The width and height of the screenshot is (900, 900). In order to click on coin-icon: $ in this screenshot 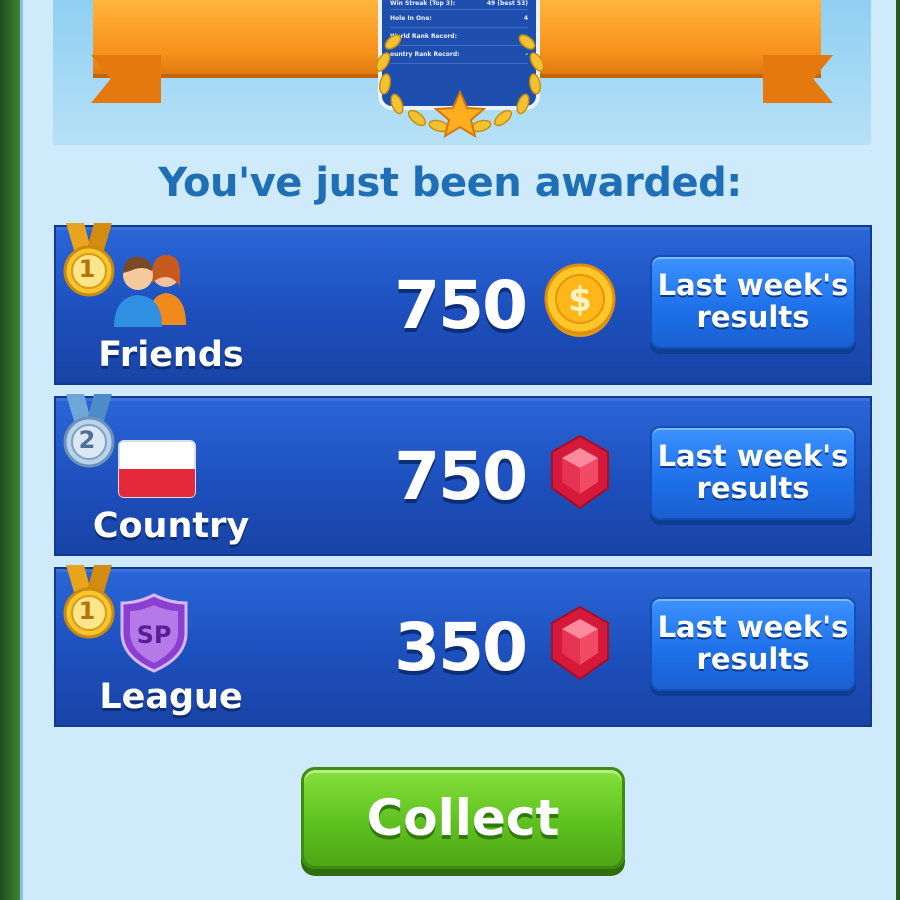, I will do `click(580, 300)`.